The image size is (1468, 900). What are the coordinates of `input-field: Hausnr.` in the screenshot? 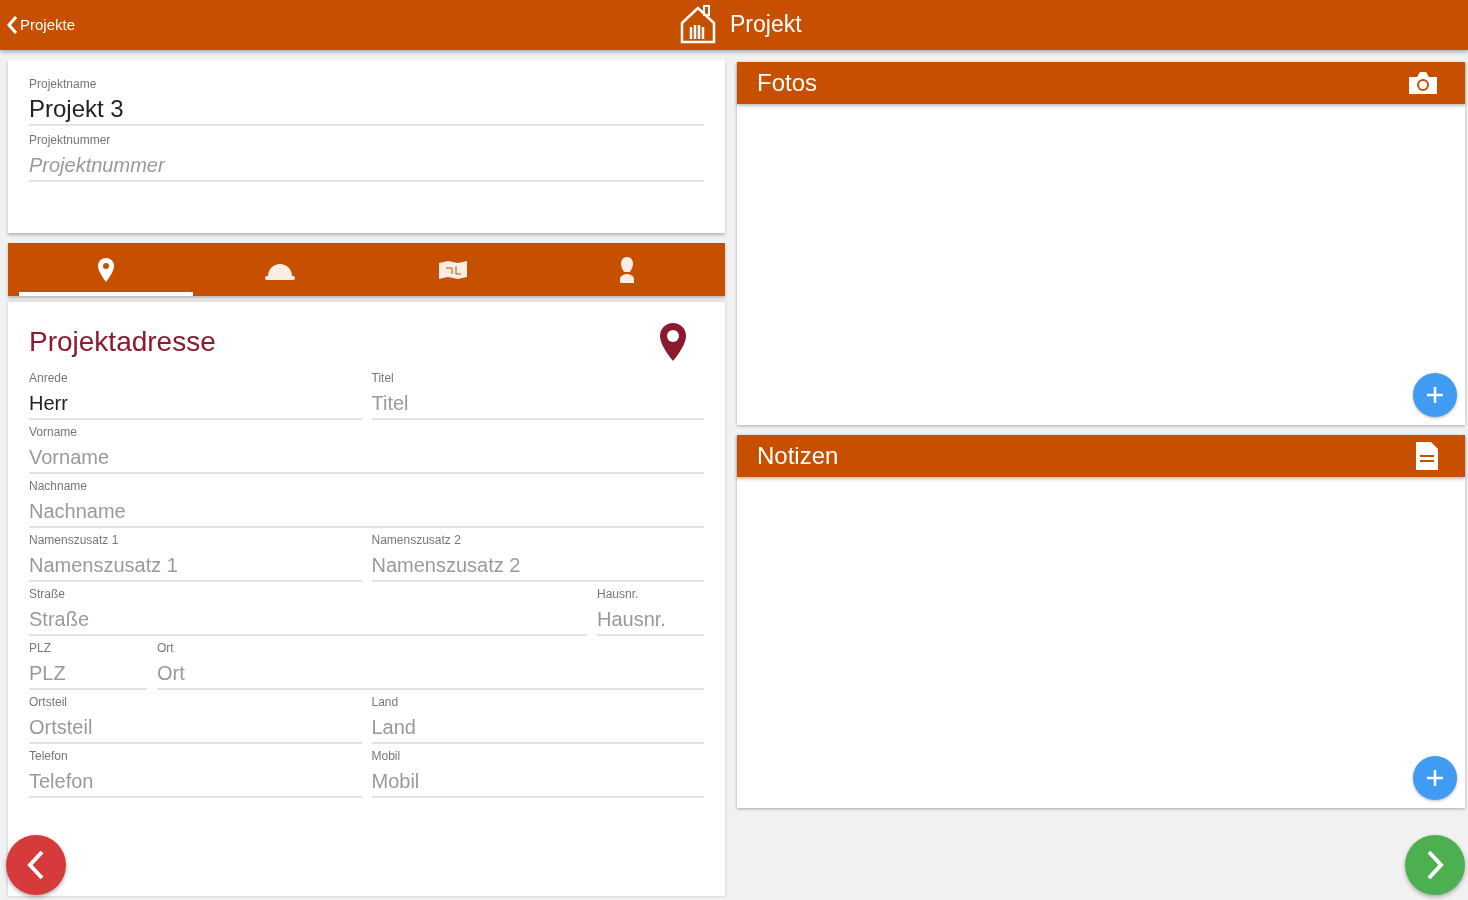 It's located at (650, 621).